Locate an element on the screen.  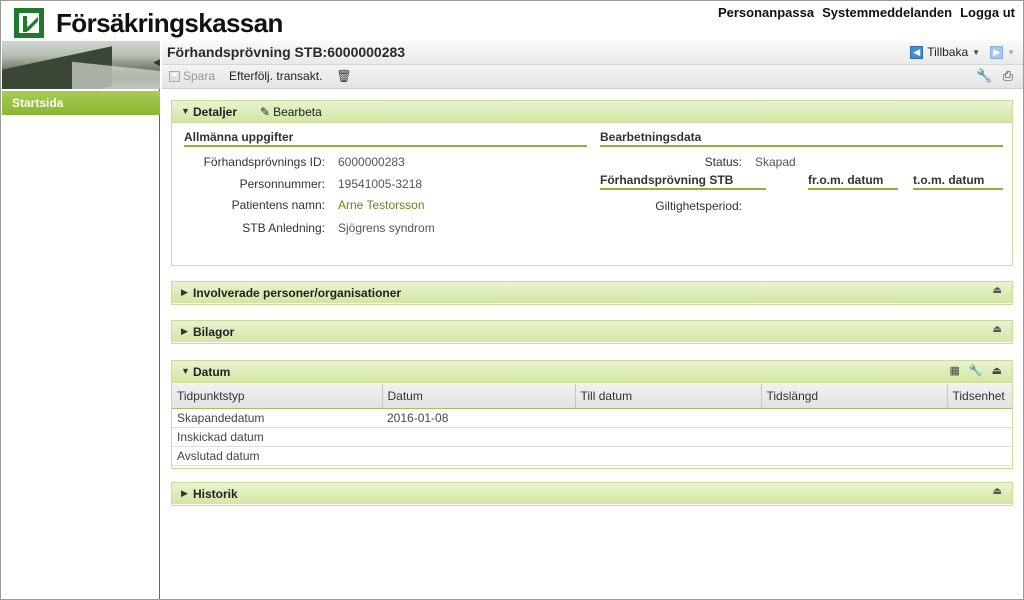
table-row: Skapandedatum 2016-01-08 is located at coordinates (592, 418).